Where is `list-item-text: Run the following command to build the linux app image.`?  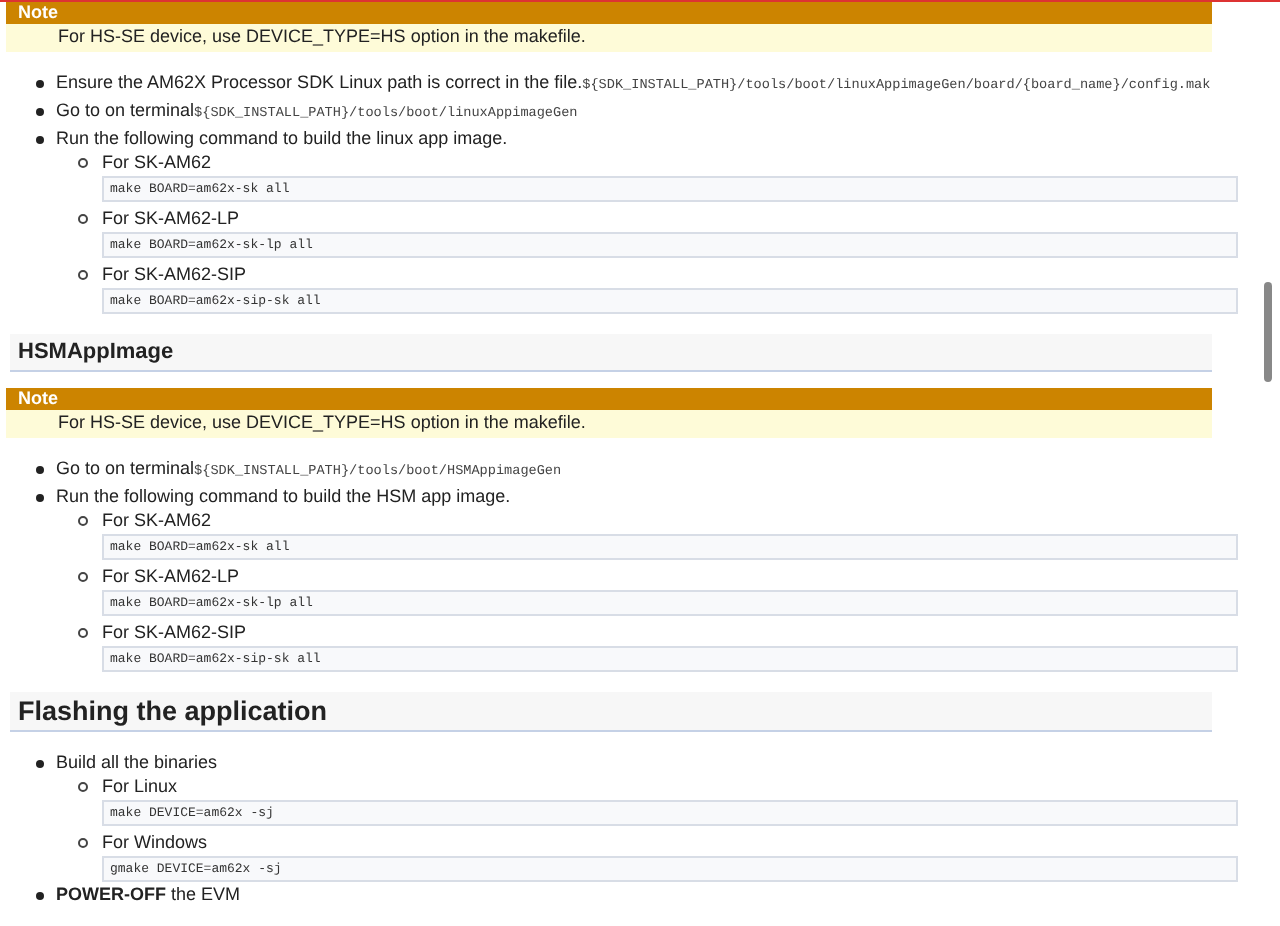
list-item-text: Run the following command to build the linux app image. is located at coordinates (283, 139).